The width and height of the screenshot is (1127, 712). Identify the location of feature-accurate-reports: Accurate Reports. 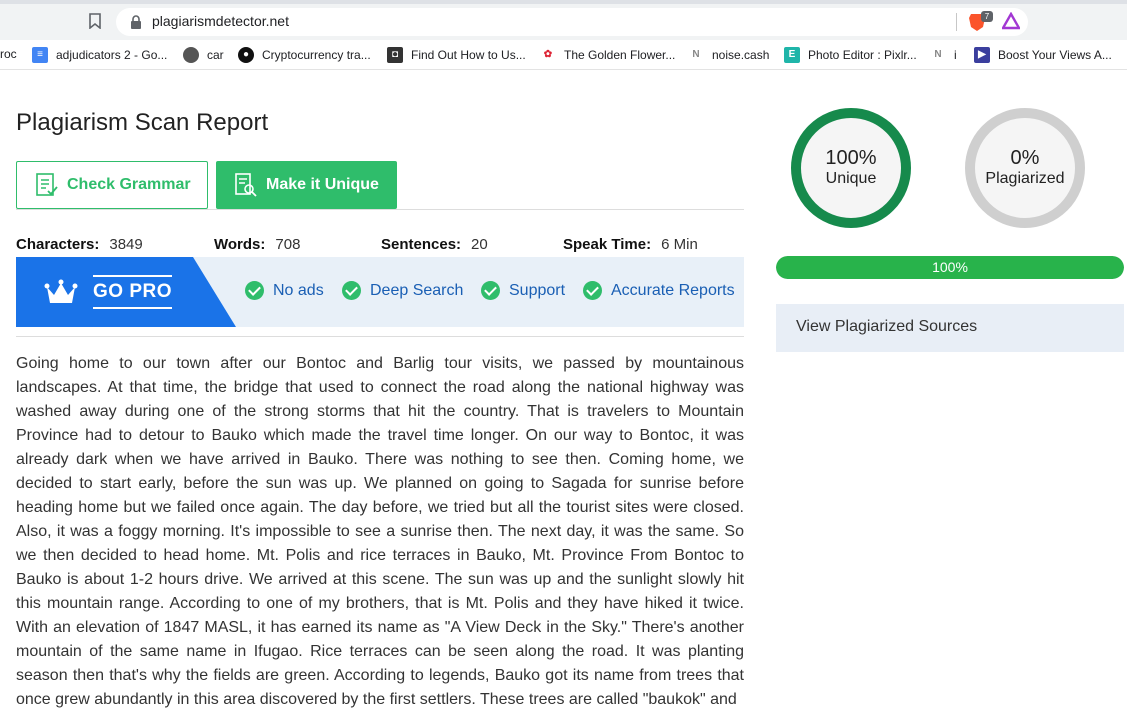
(659, 290).